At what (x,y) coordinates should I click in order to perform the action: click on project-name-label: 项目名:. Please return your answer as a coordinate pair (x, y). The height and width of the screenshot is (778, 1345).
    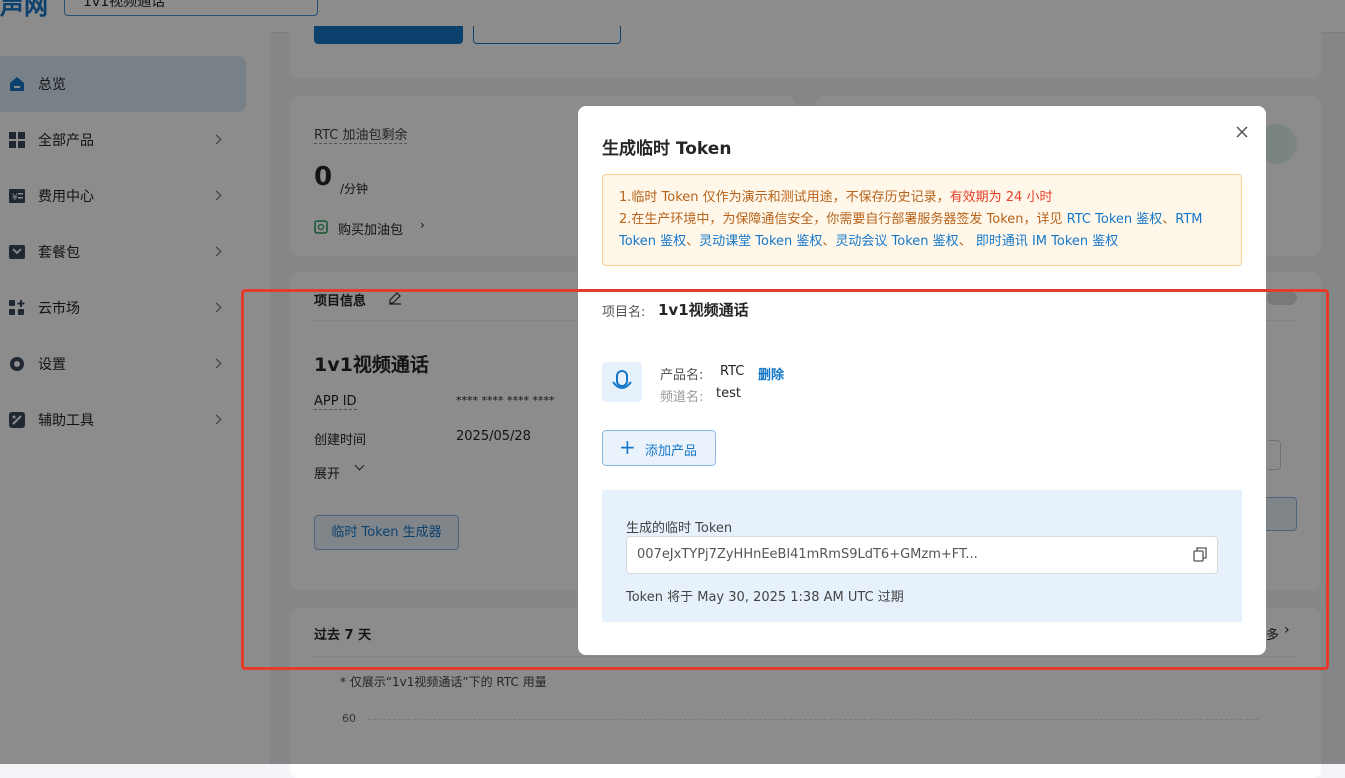
    Looking at the image, I should click on (624, 312).